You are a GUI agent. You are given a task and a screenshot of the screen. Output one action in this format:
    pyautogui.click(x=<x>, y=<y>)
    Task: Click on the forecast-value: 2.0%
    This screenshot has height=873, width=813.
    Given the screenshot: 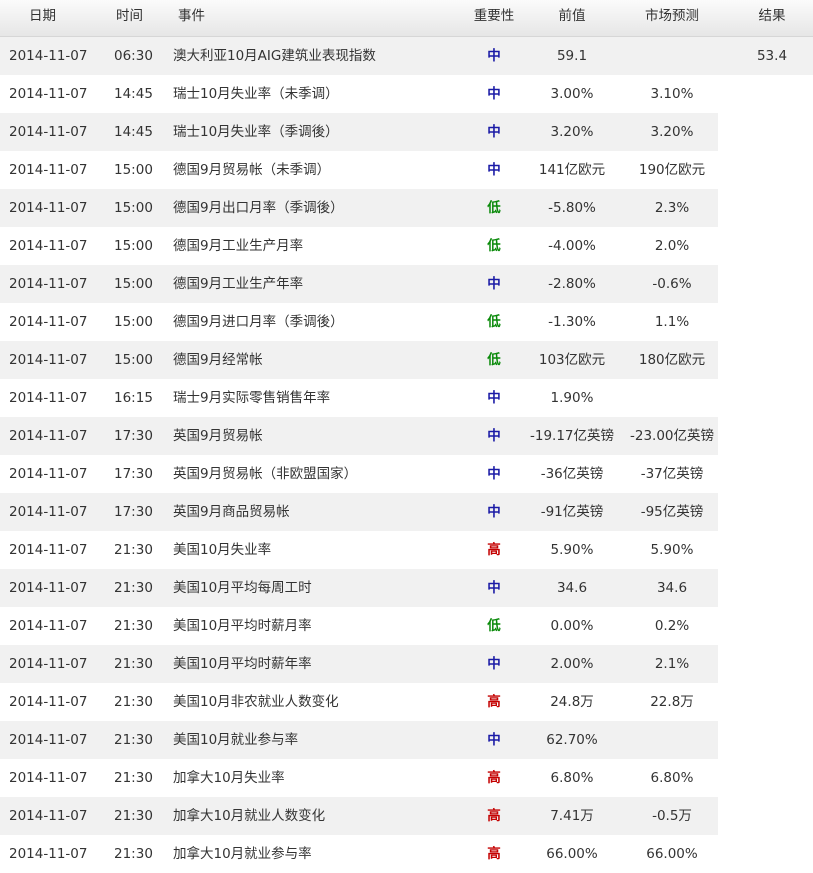 What is the action you would take?
    pyautogui.click(x=672, y=246)
    